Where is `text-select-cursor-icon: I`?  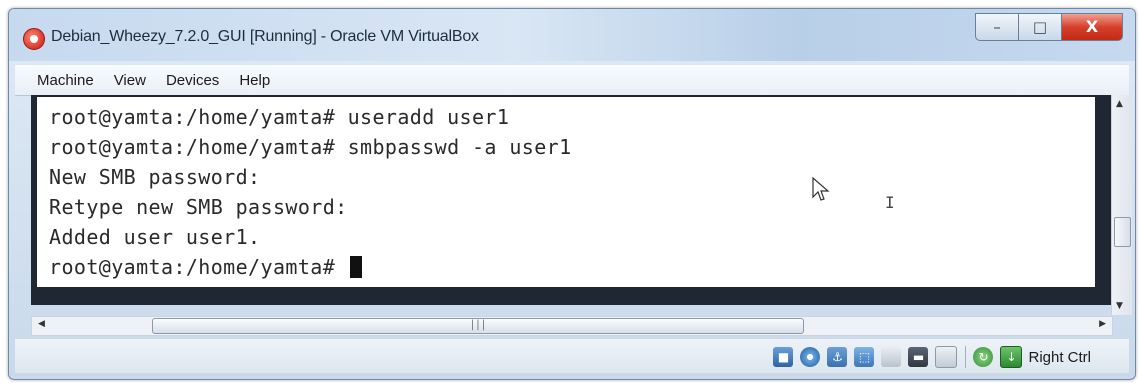 text-select-cursor-icon: I is located at coordinates (890, 202).